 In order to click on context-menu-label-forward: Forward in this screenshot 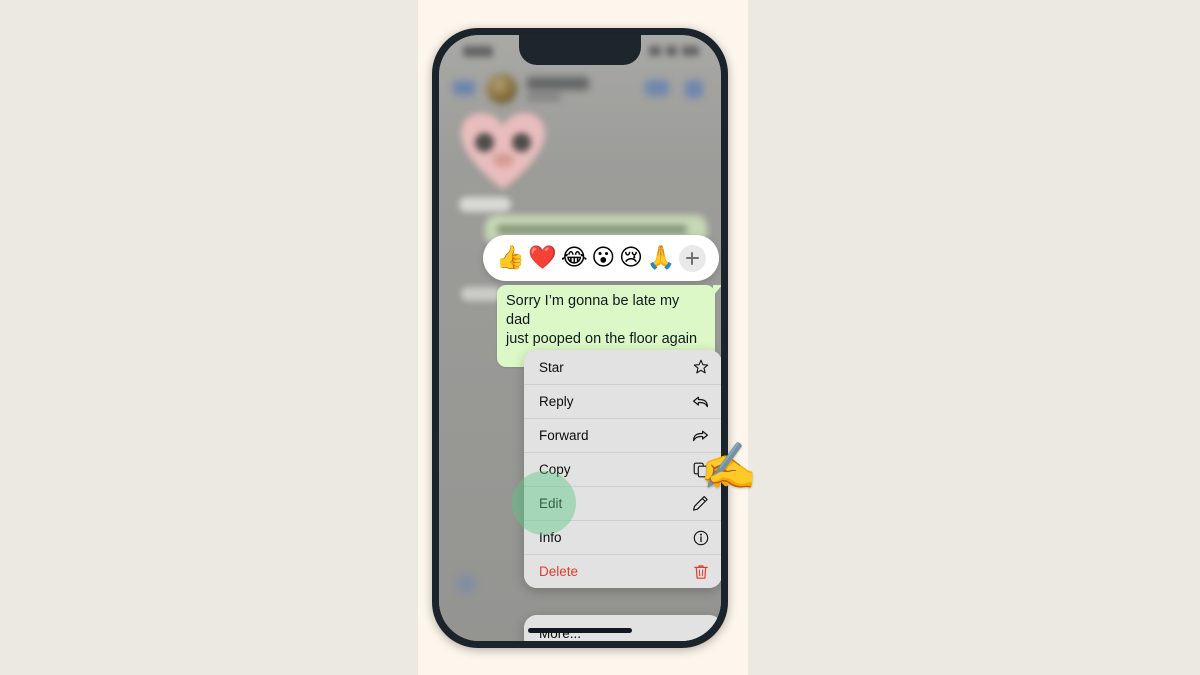, I will do `click(564, 435)`.